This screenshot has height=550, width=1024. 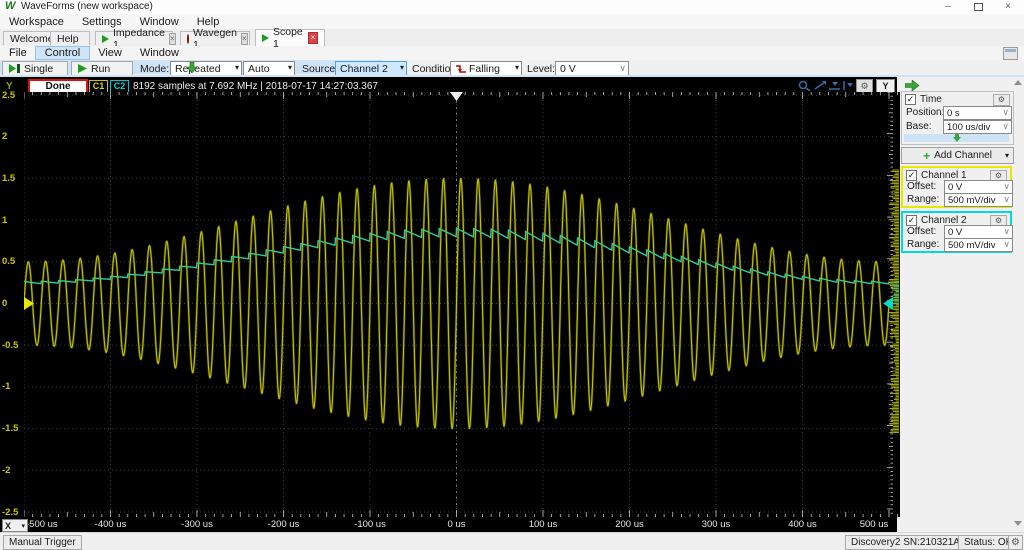 What do you see at coordinates (543, 524) in the screenshot?
I see `x-tick-label: 100 us` at bounding box center [543, 524].